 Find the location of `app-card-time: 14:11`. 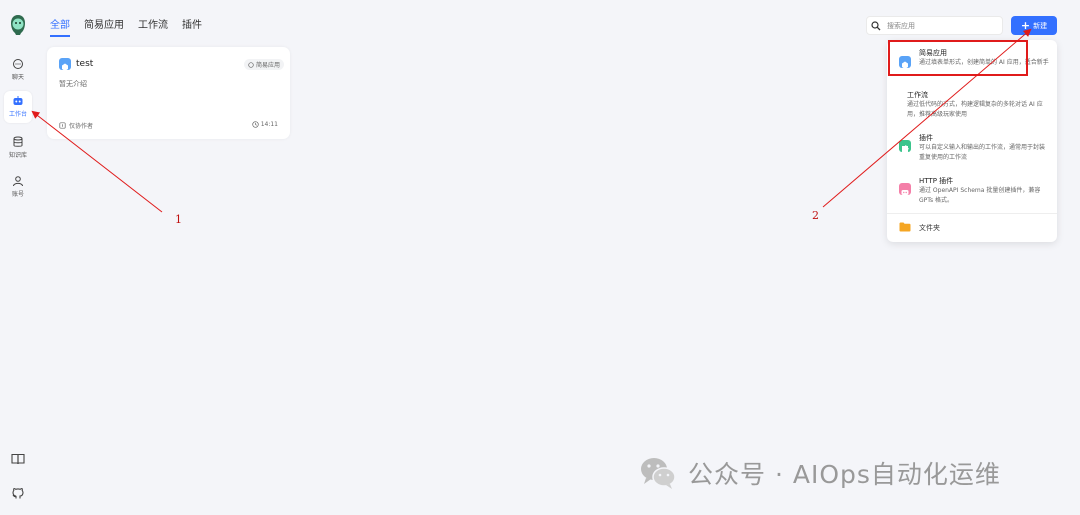

app-card-time: 14:11 is located at coordinates (265, 124).